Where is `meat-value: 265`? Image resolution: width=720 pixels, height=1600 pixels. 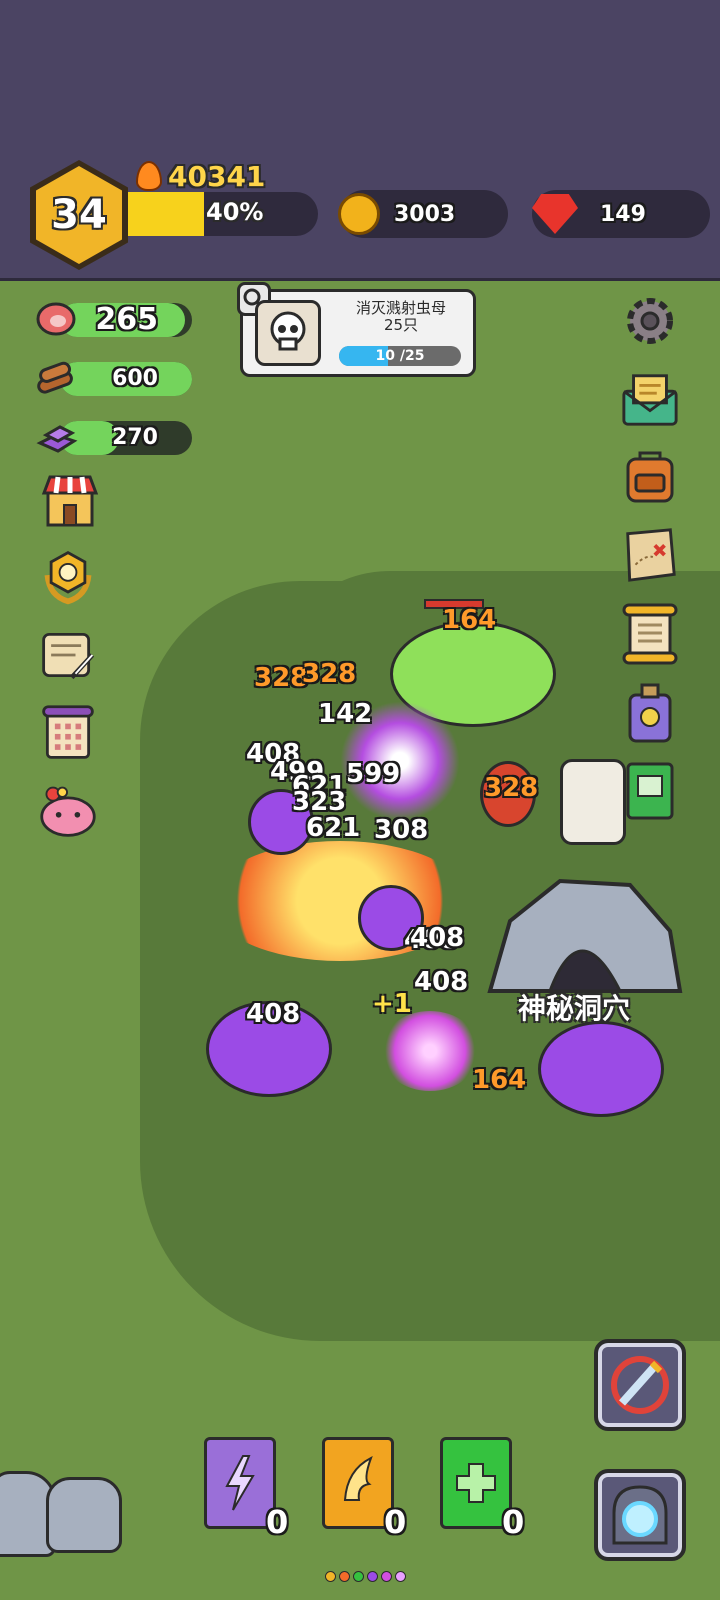
meat-value: 265 is located at coordinates (126, 319).